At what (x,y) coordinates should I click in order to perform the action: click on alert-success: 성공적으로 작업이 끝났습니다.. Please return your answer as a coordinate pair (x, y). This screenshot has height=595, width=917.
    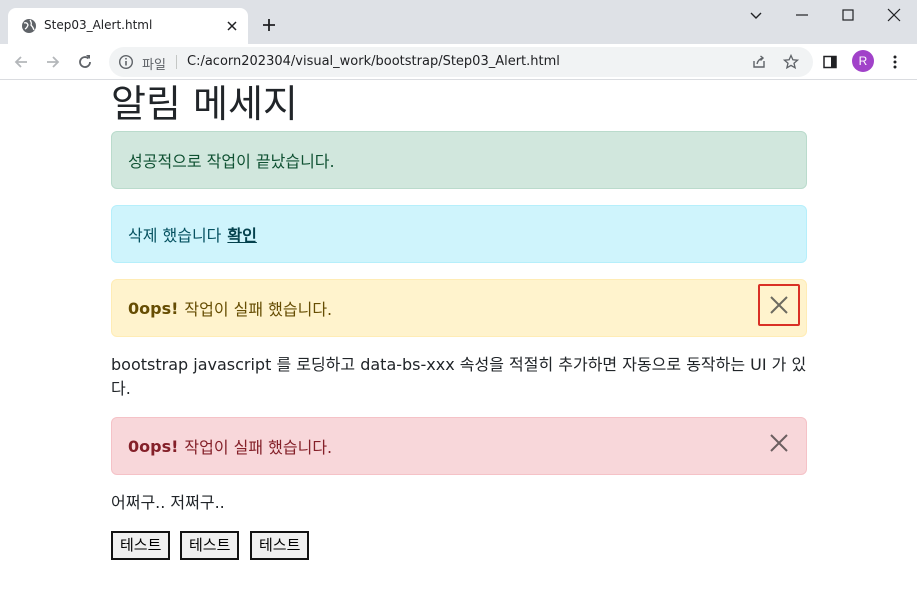
    Looking at the image, I should click on (459, 160).